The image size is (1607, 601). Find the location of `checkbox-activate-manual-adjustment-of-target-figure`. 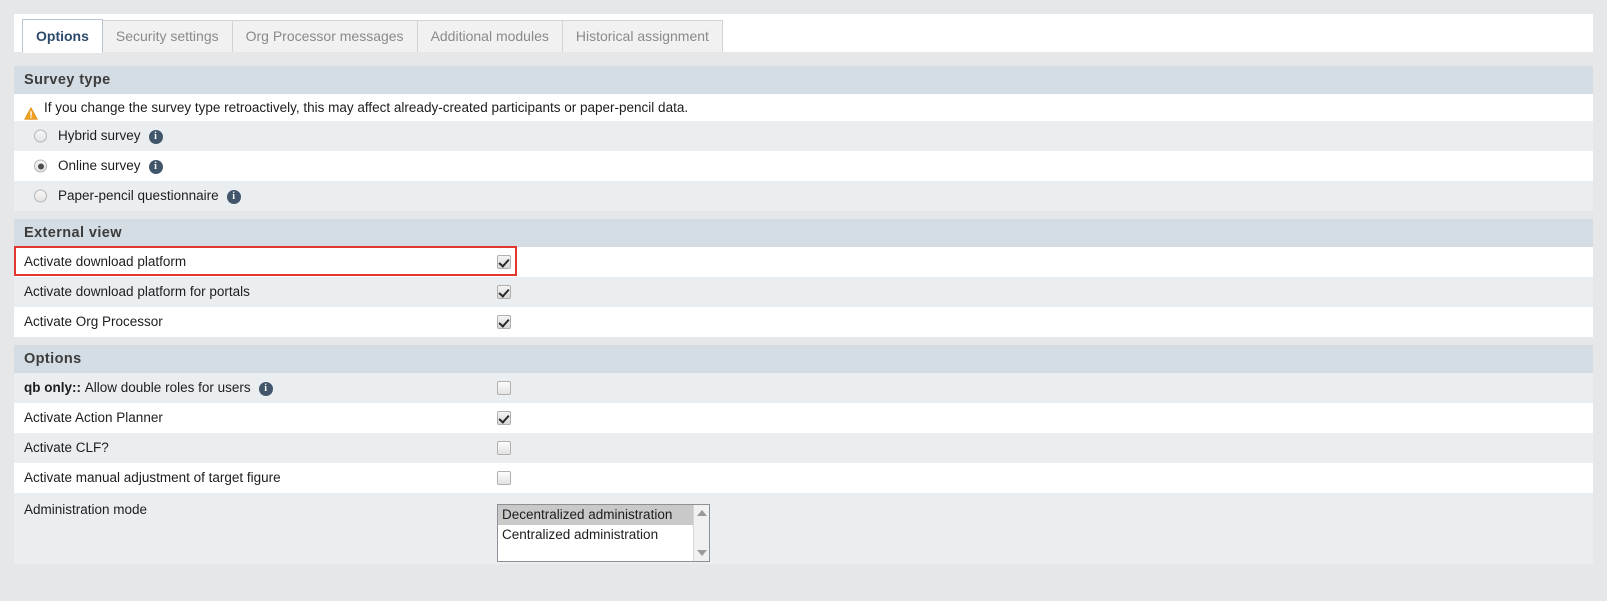

checkbox-activate-manual-adjustment-of-target-figure is located at coordinates (504, 478).